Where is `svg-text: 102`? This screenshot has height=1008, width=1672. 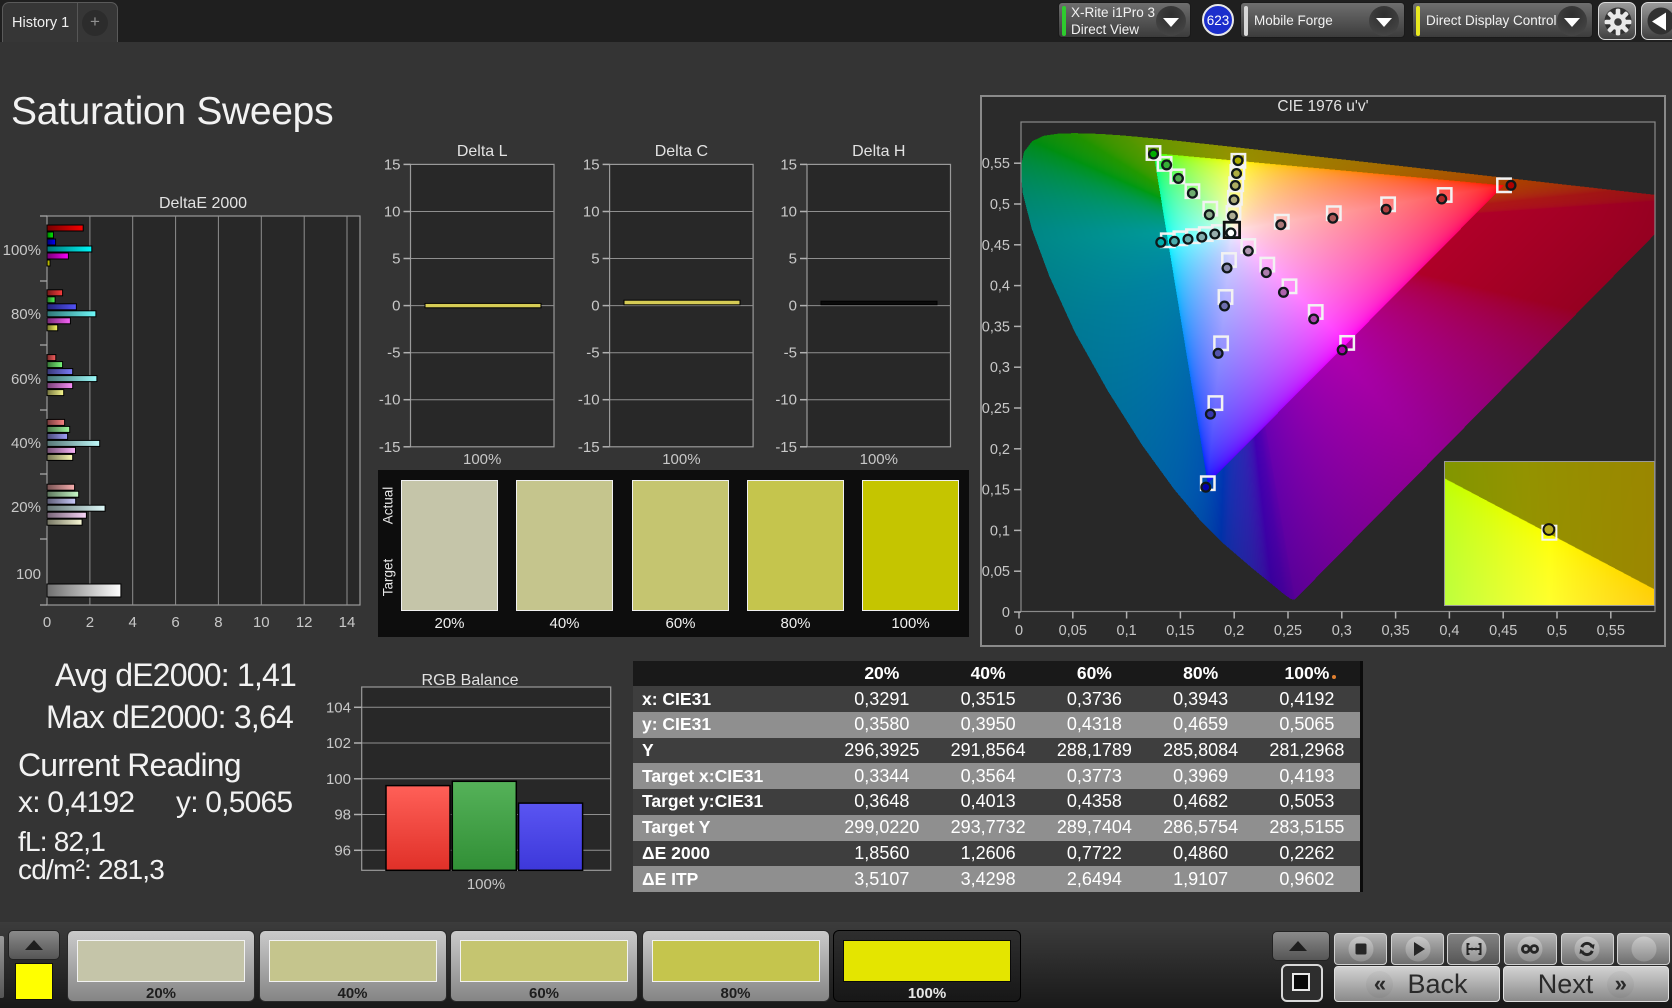
svg-text: 102 is located at coordinates (338, 743).